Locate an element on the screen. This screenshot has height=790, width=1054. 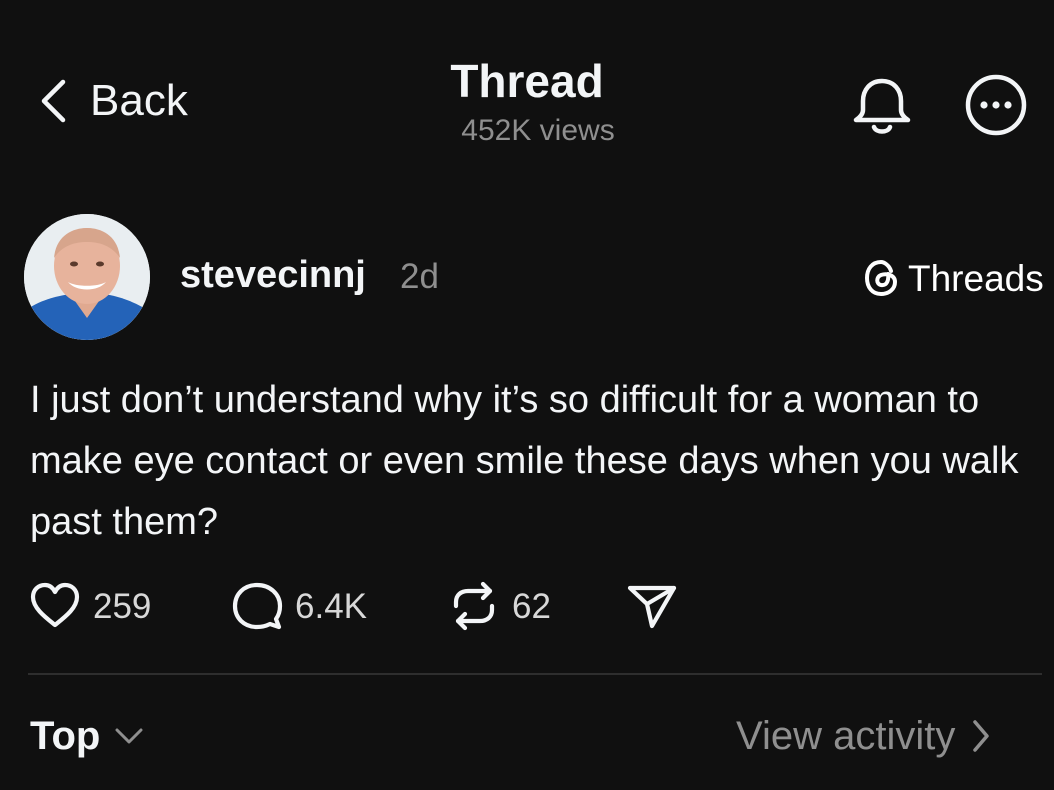
like-button: 259 is located at coordinates (90, 606).